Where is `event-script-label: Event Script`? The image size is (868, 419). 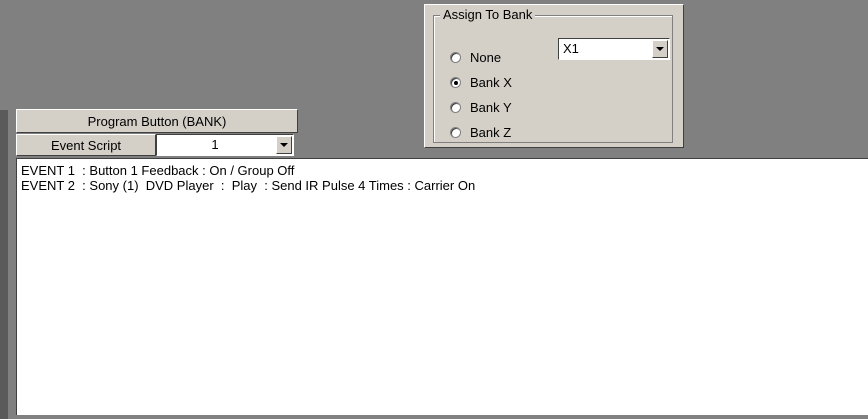 event-script-label: Event Script is located at coordinates (86, 145).